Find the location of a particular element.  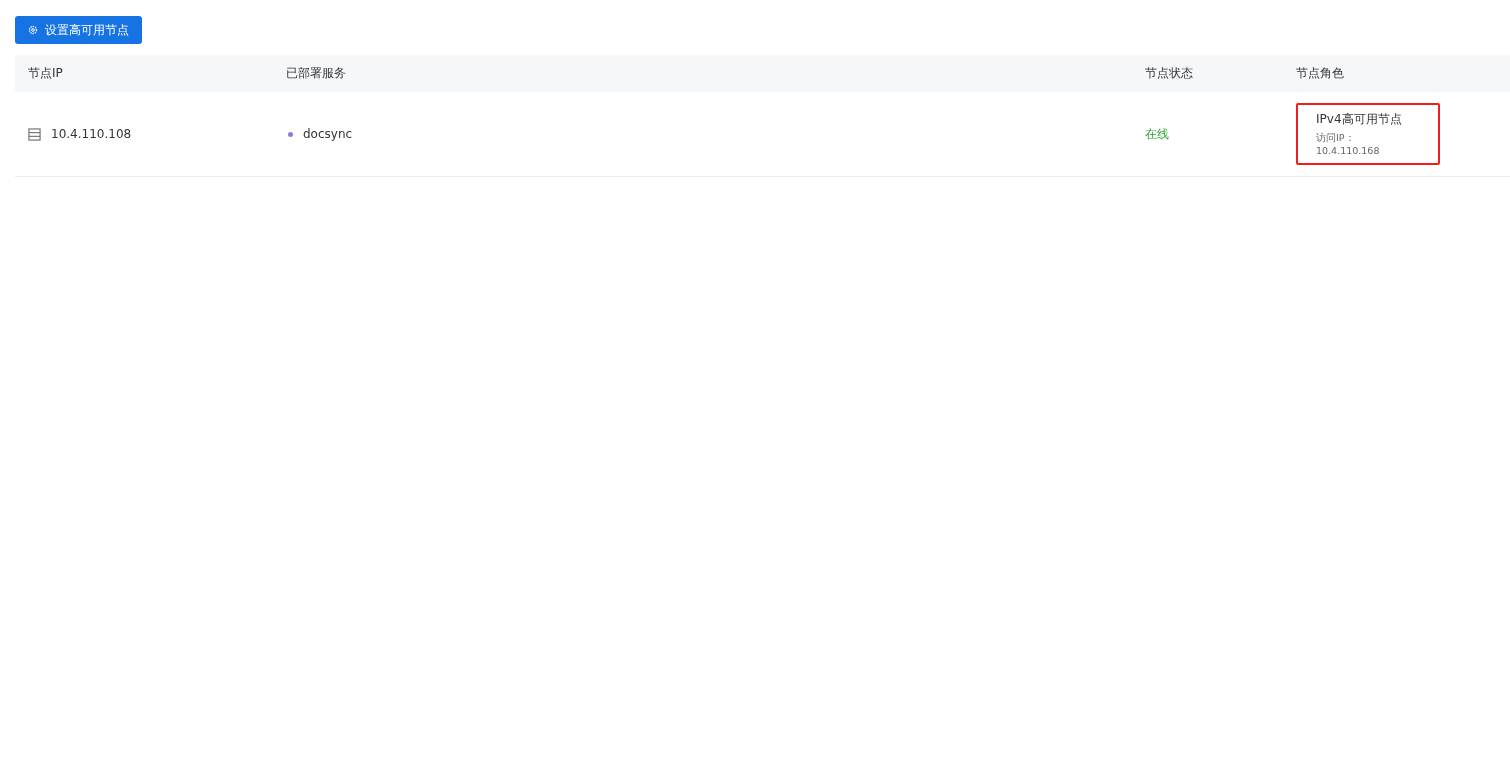

column-header: 节点IP is located at coordinates (45, 73).